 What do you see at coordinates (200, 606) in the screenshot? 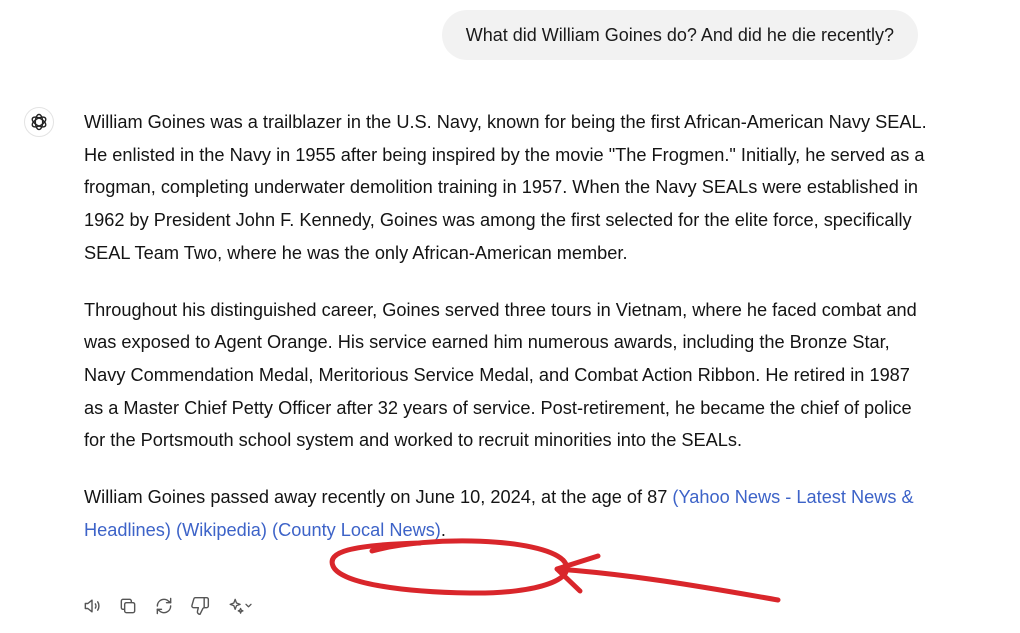
I see `thumbs-down-icon` at bounding box center [200, 606].